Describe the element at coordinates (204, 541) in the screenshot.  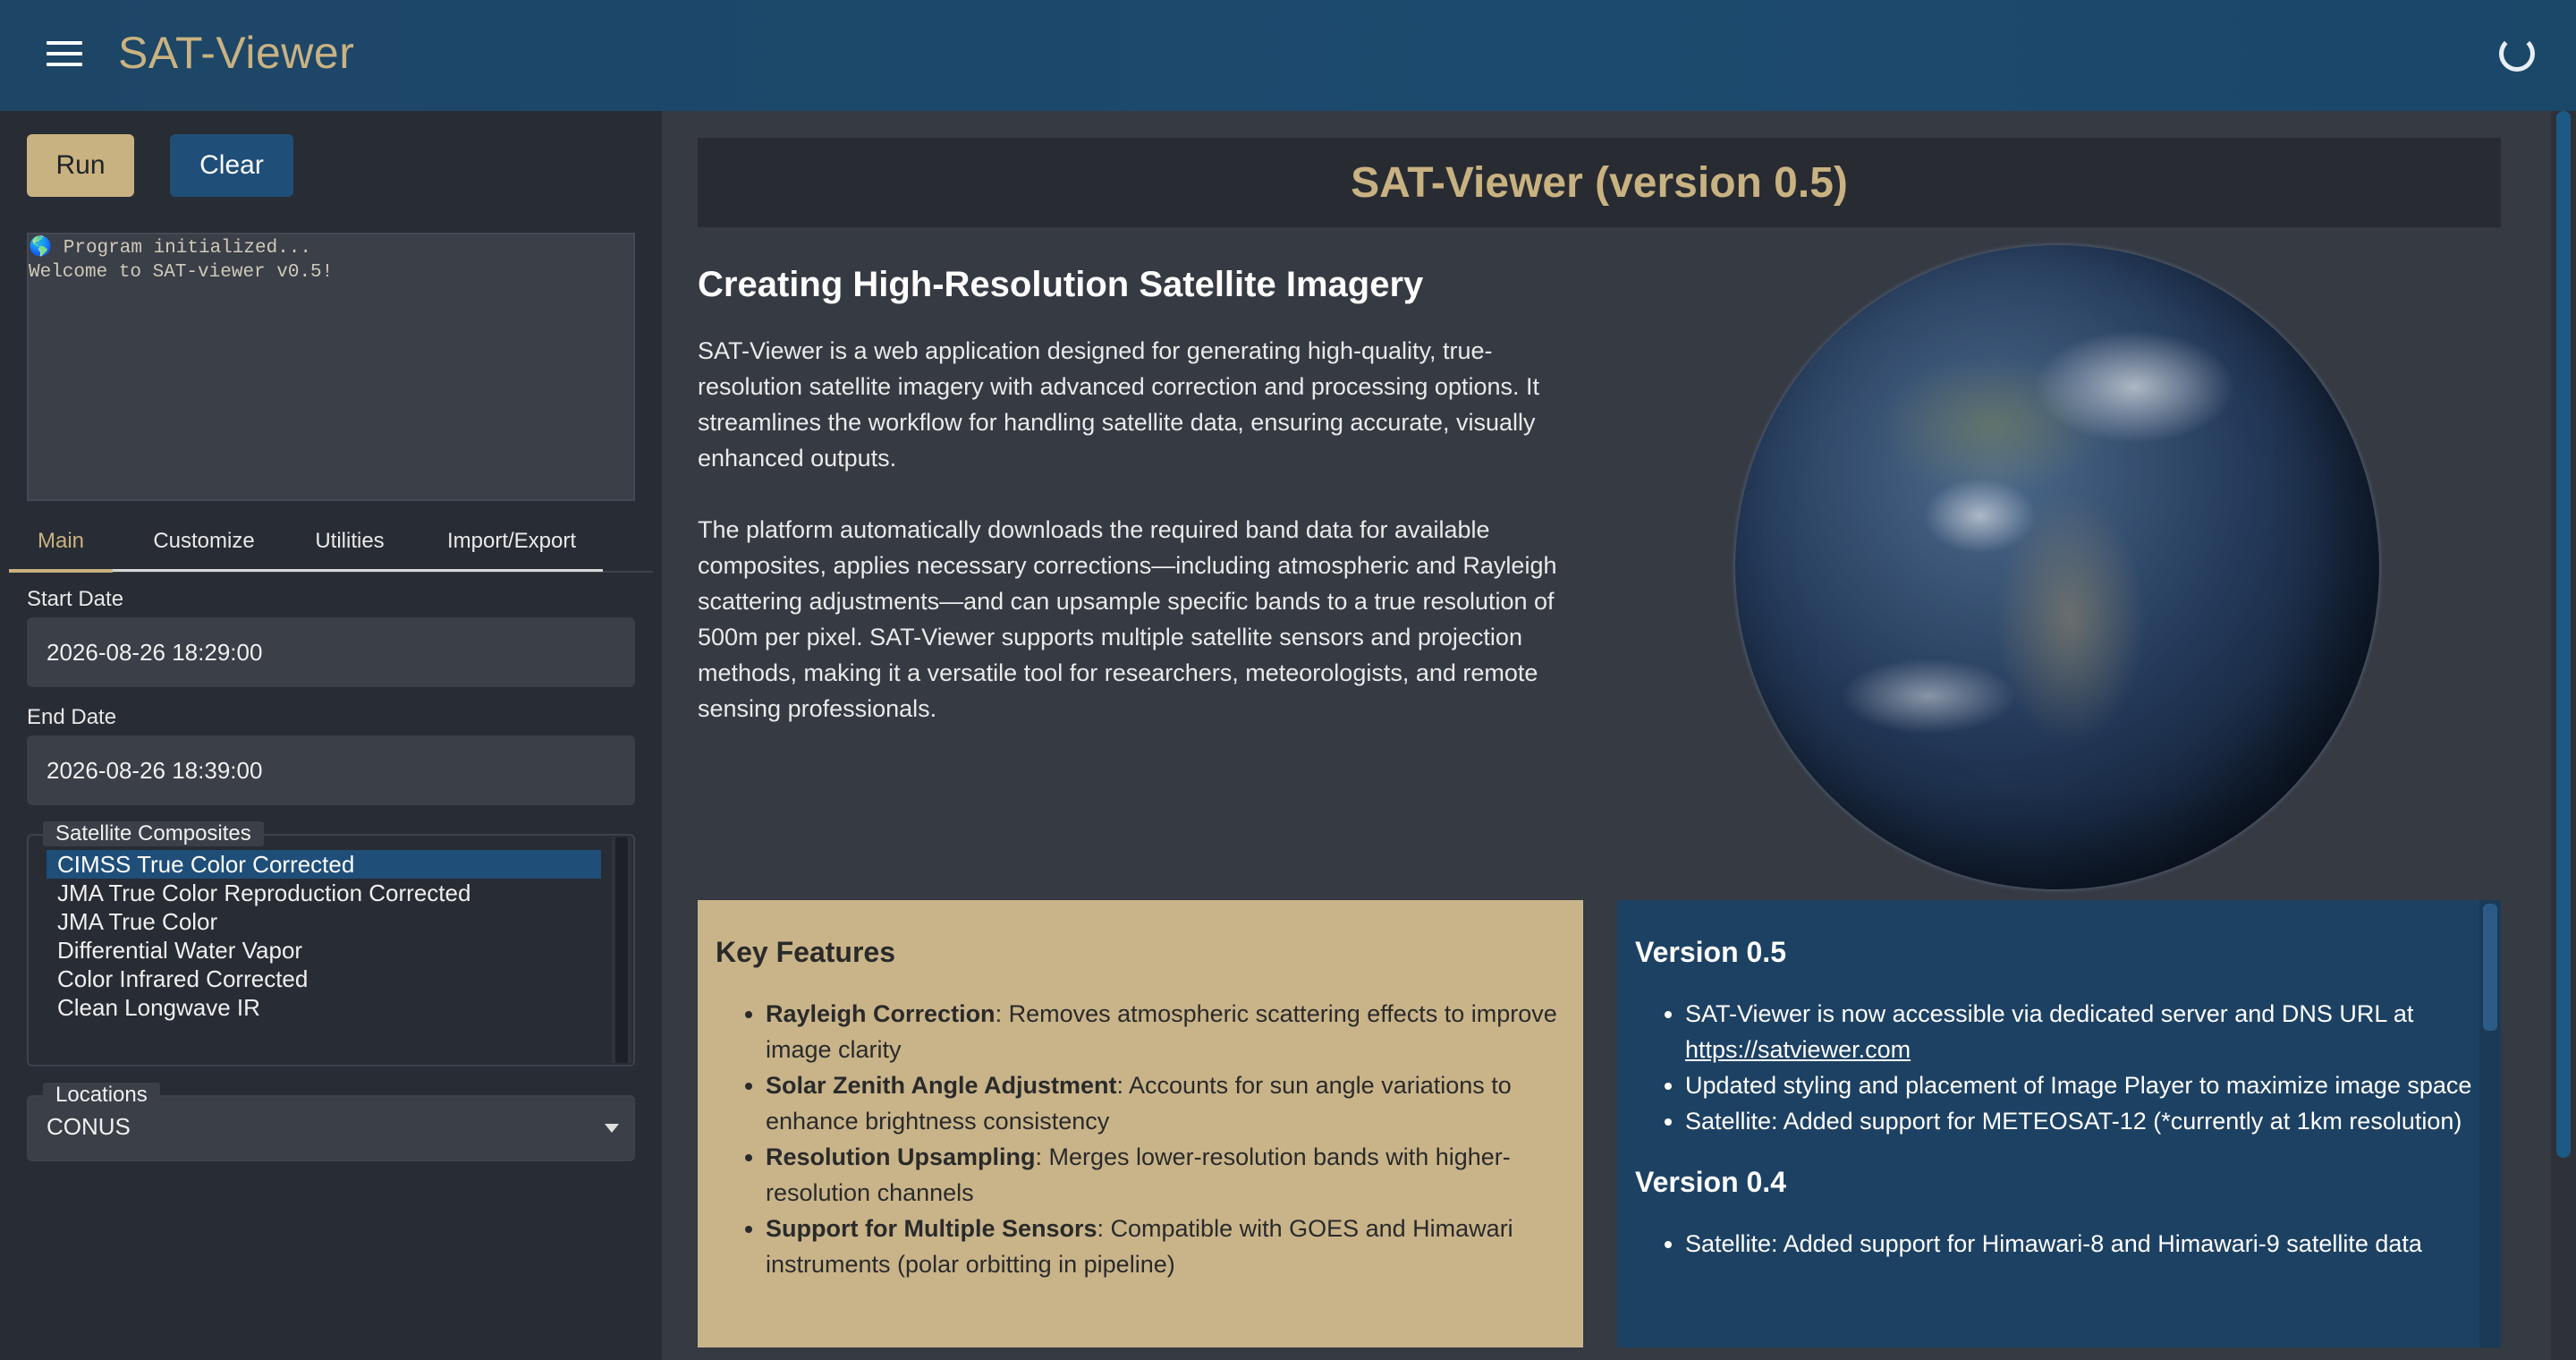
I see `tab-customize: Customize` at that location.